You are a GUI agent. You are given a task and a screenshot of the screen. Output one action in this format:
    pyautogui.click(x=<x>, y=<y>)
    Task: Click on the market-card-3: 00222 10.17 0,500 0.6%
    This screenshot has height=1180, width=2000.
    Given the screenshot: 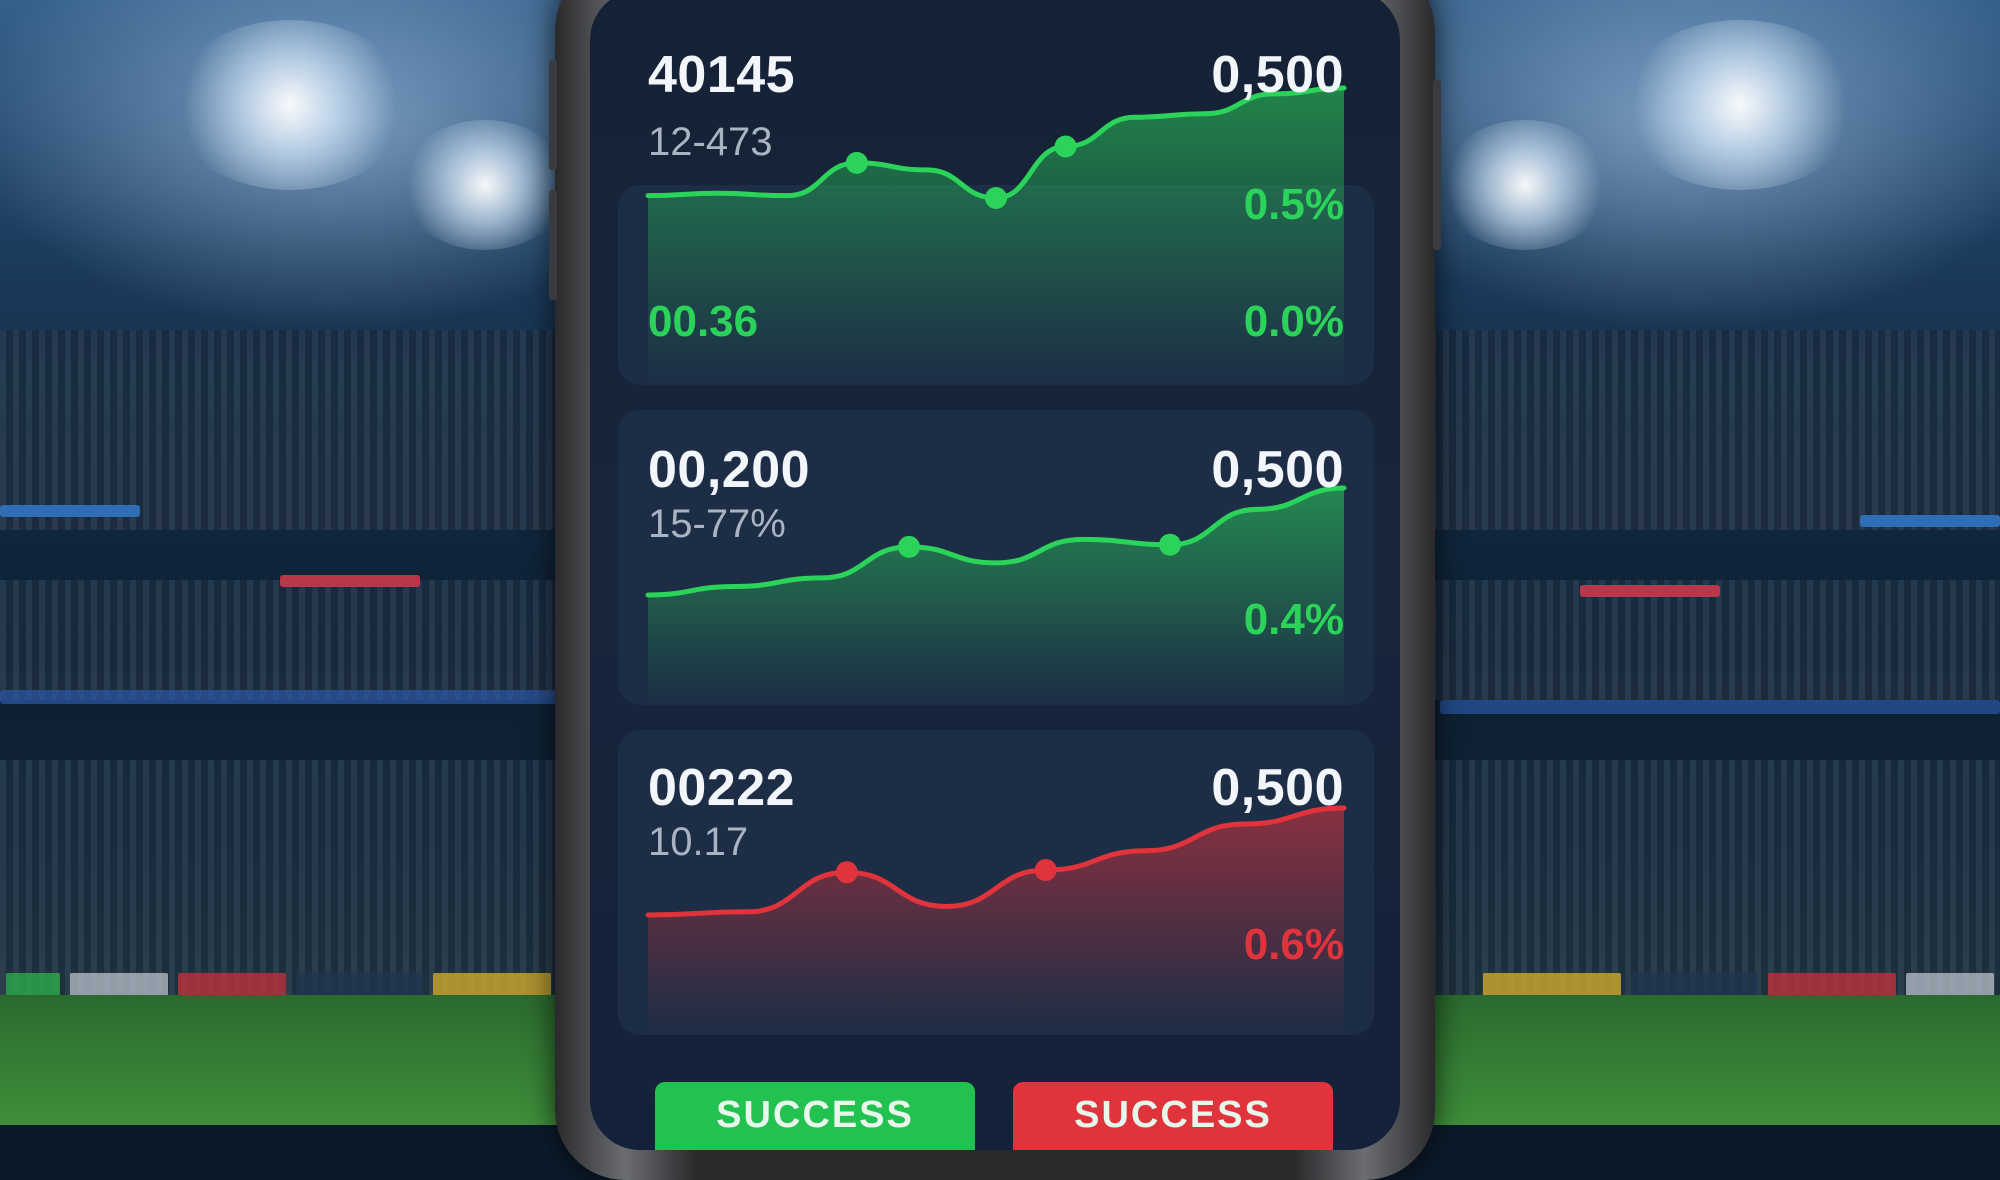 What is the action you would take?
    pyautogui.click(x=996, y=882)
    